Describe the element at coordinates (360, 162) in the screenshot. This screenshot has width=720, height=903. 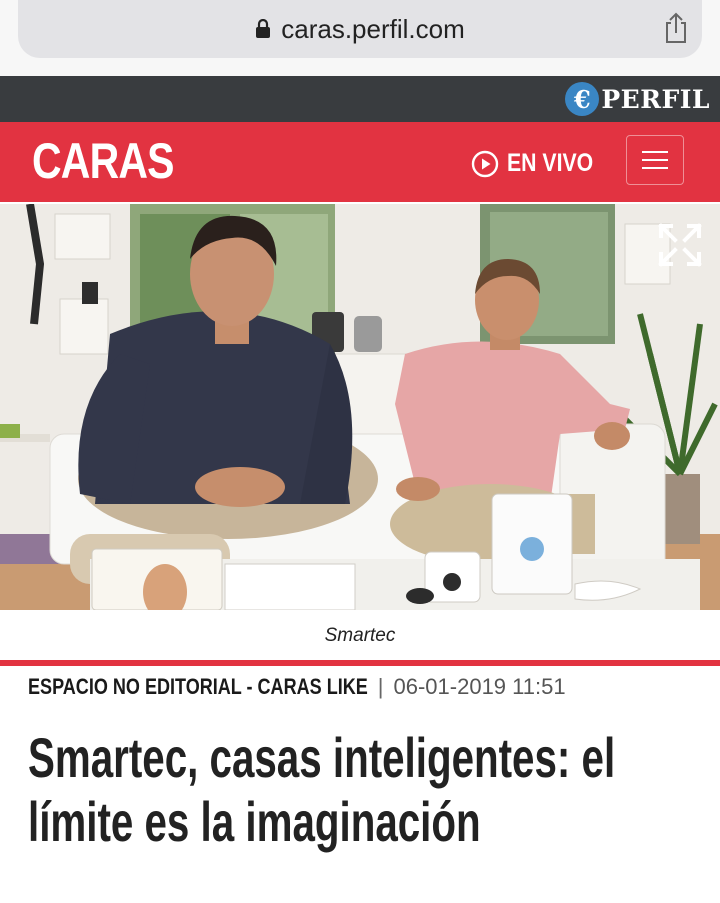
I see `site-header: CARAS EN VIVO` at that location.